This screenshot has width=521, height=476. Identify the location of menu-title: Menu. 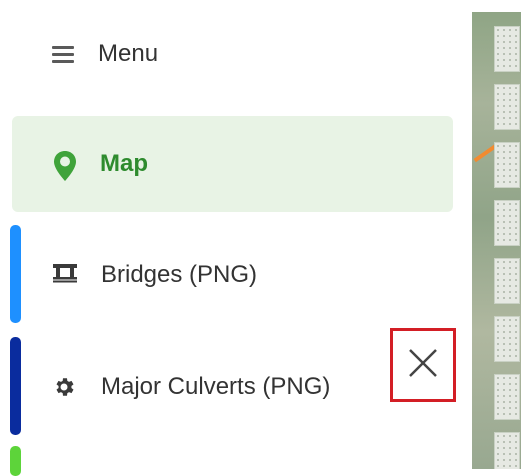
(128, 53).